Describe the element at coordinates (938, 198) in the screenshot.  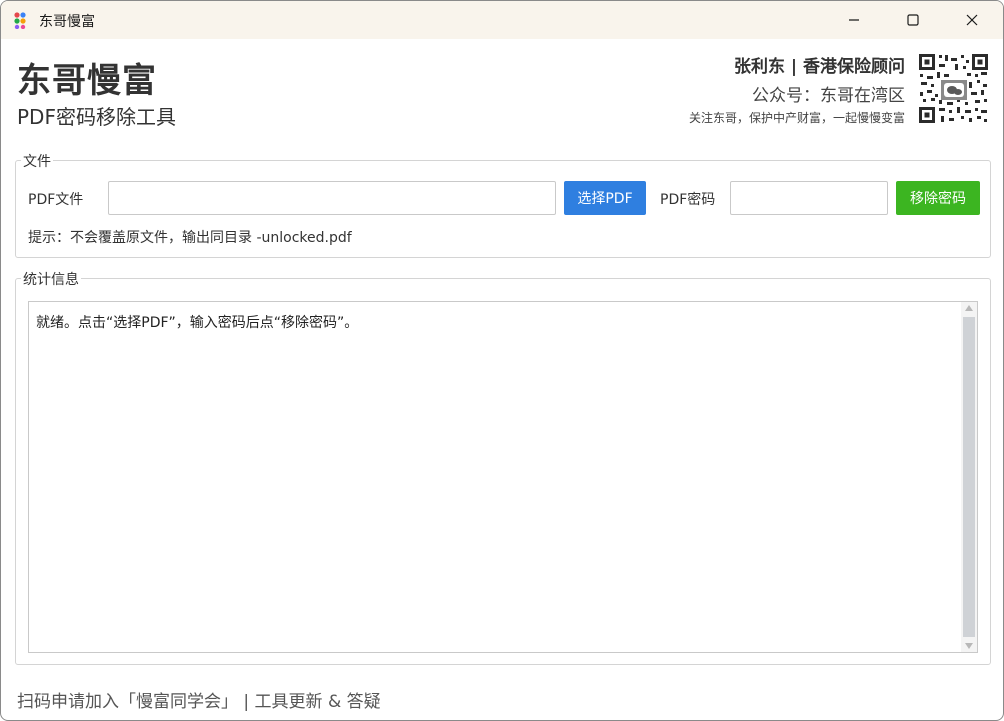
I see `remove-password-button: 移除密码` at that location.